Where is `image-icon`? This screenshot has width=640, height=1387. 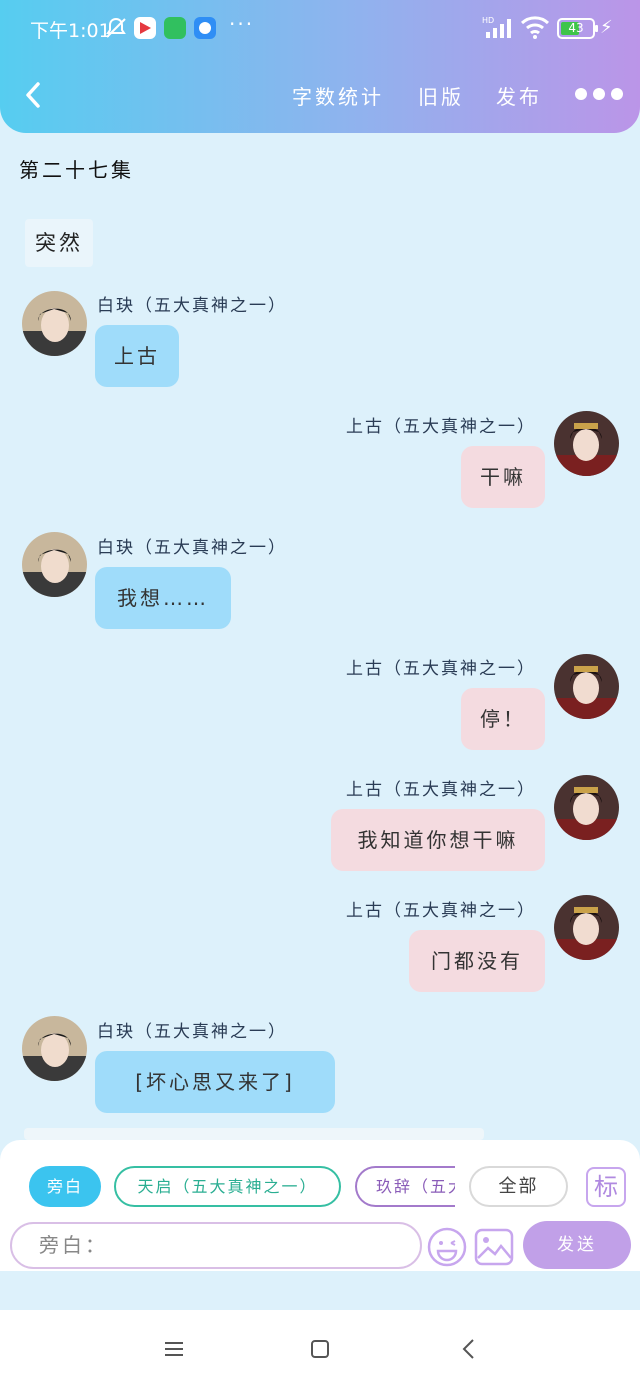
image-icon is located at coordinates (494, 1247).